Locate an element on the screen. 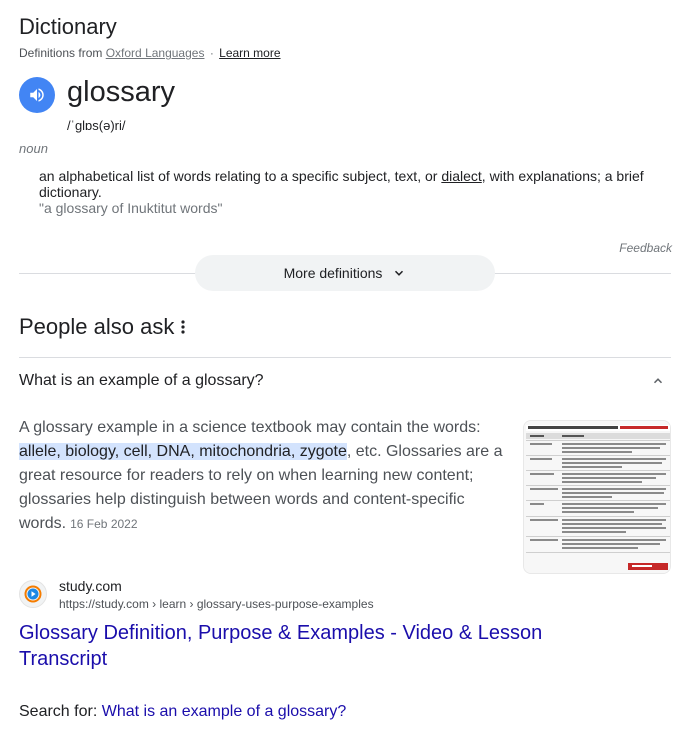 This screenshot has width=692, height=732. chevron-up-icon is located at coordinates (658, 381).